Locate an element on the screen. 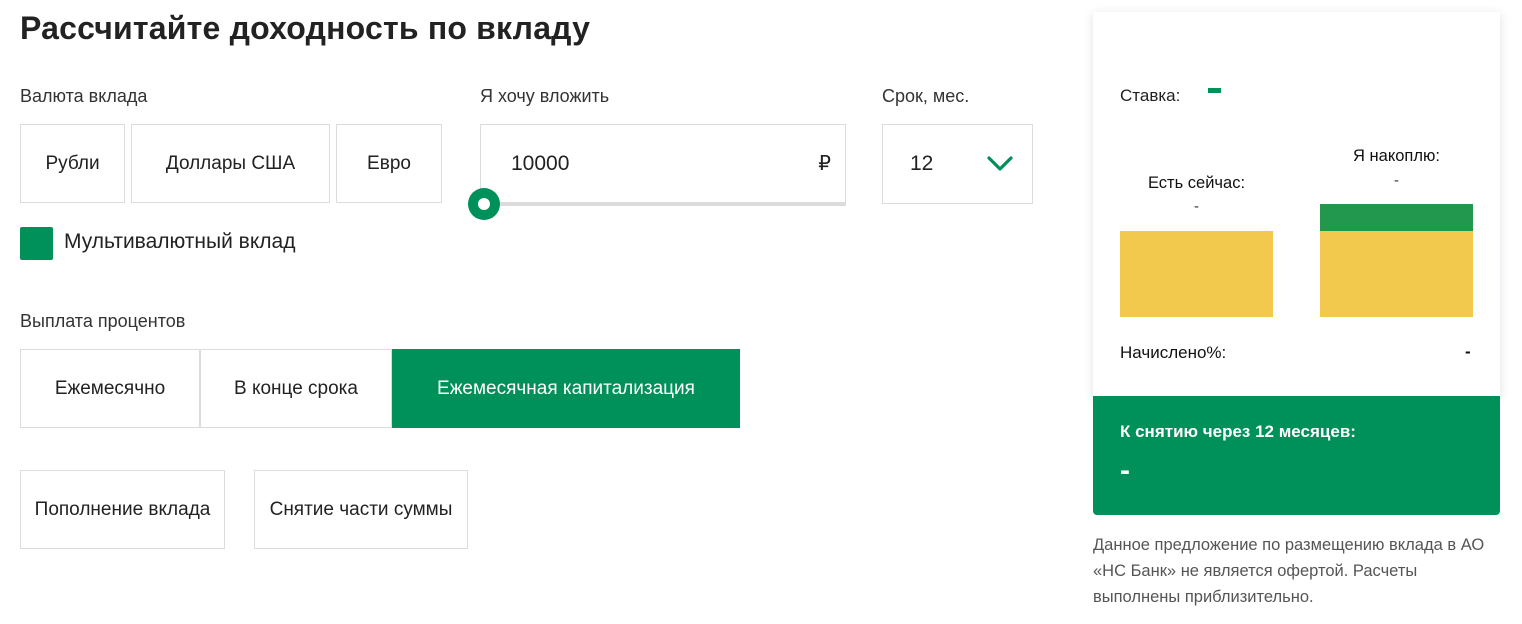 This screenshot has height=624, width=1522. topup-option-button: Пополнение вклада is located at coordinates (122, 509).